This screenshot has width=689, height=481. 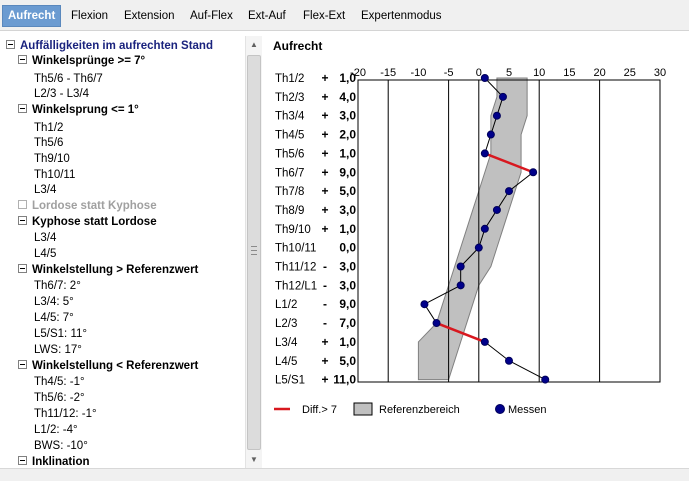 I want to click on value-label: 7,0, so click(x=347, y=323).